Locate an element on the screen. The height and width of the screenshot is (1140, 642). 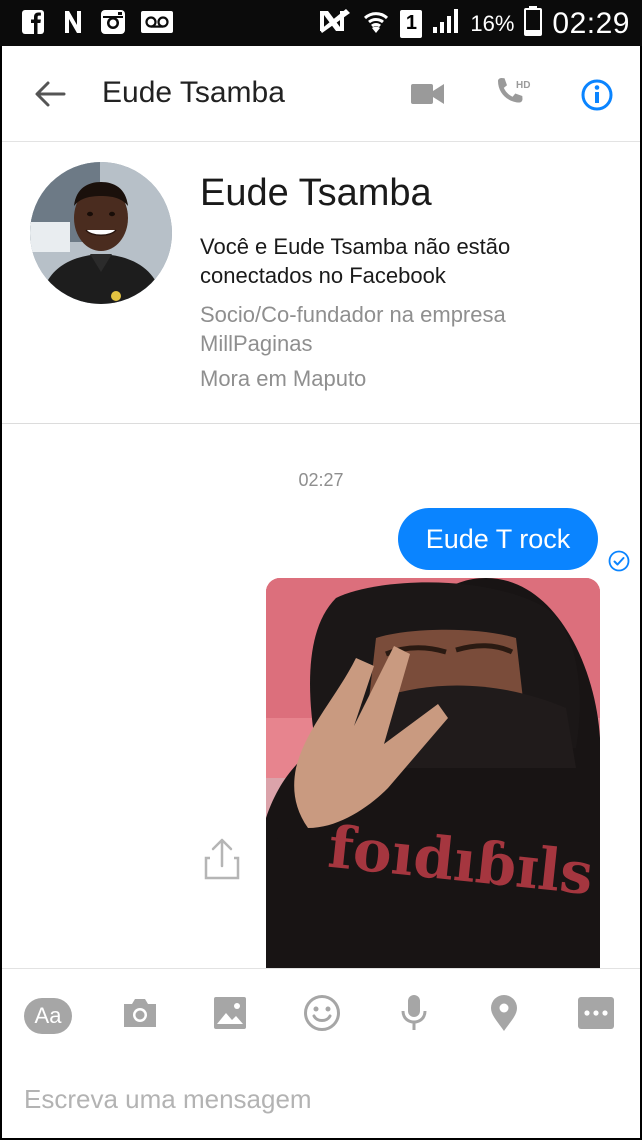
sim-1-icon: 1 is located at coordinates (411, 23).